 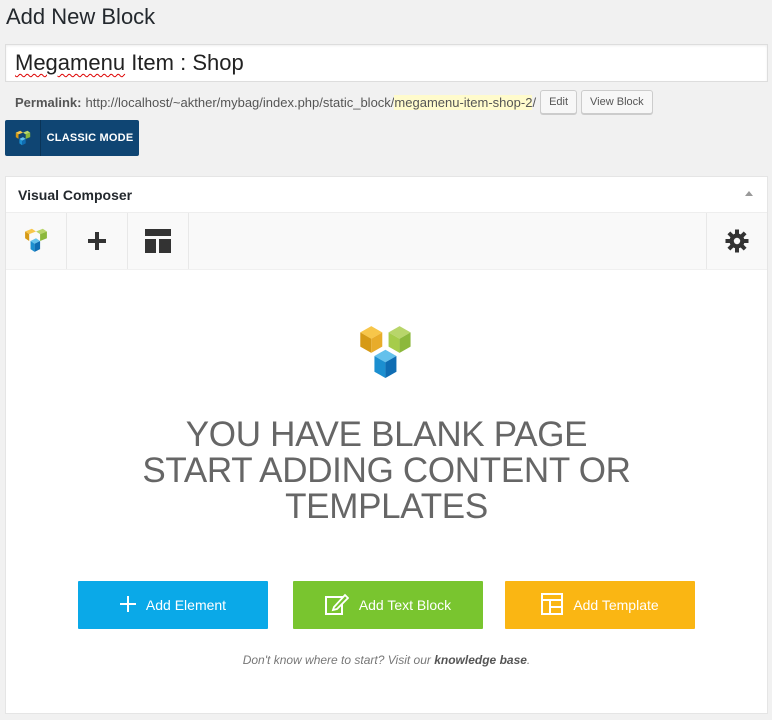 I want to click on view-block-button: View Block, so click(x=617, y=102).